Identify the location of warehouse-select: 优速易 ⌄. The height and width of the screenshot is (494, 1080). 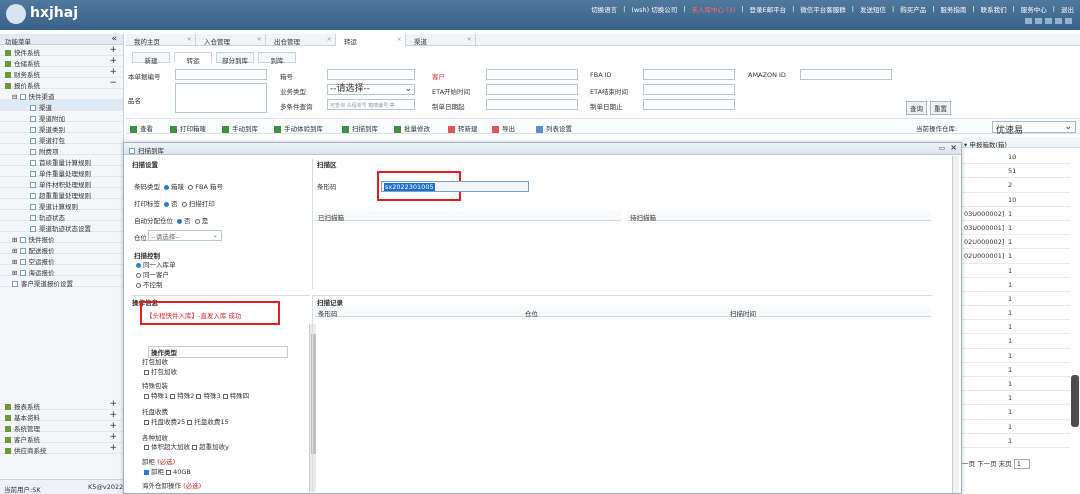
(1034, 128).